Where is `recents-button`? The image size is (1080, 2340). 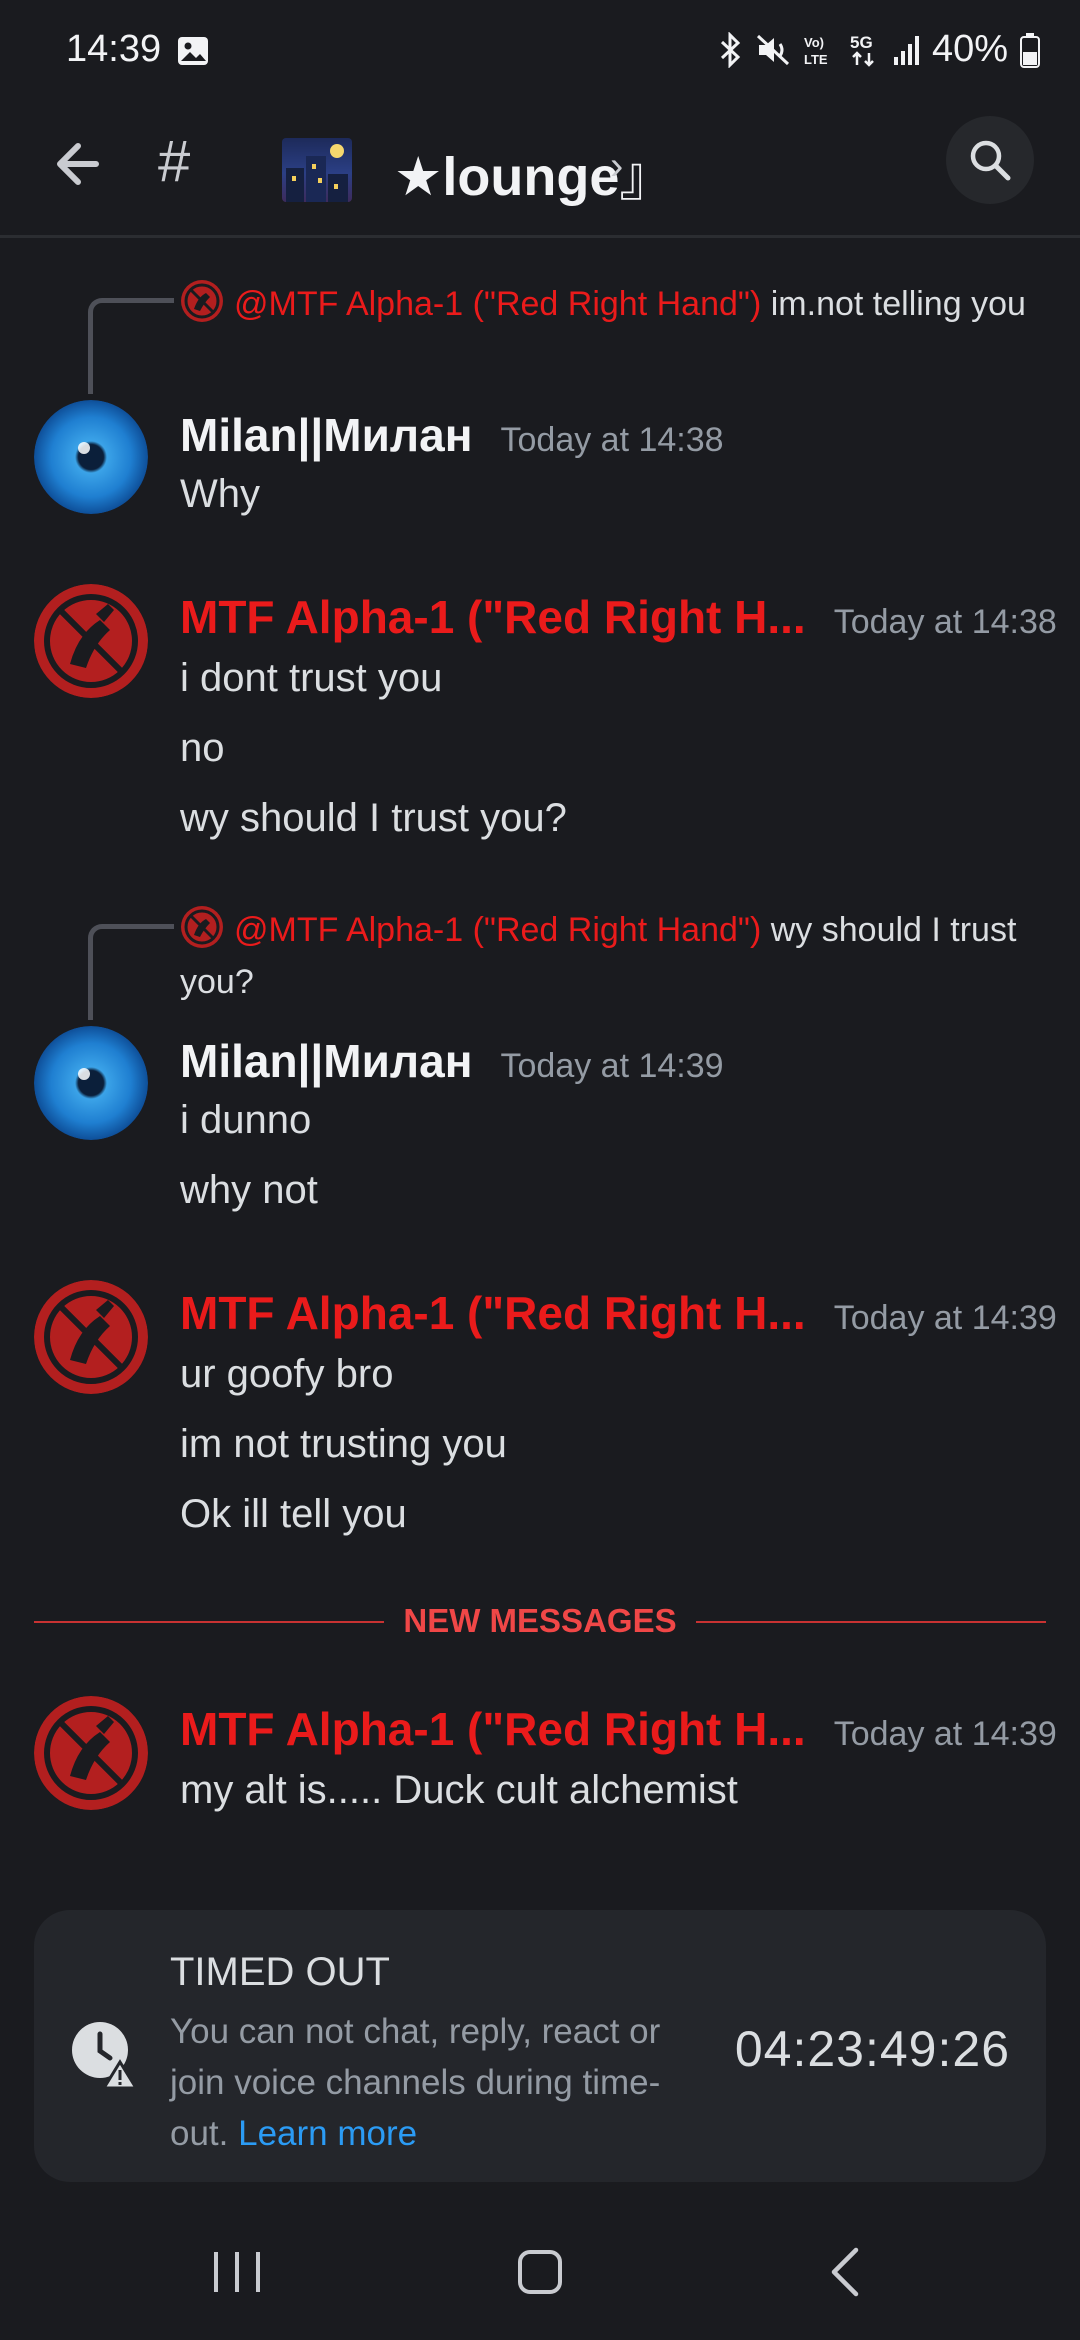 recents-button is located at coordinates (237, 2272).